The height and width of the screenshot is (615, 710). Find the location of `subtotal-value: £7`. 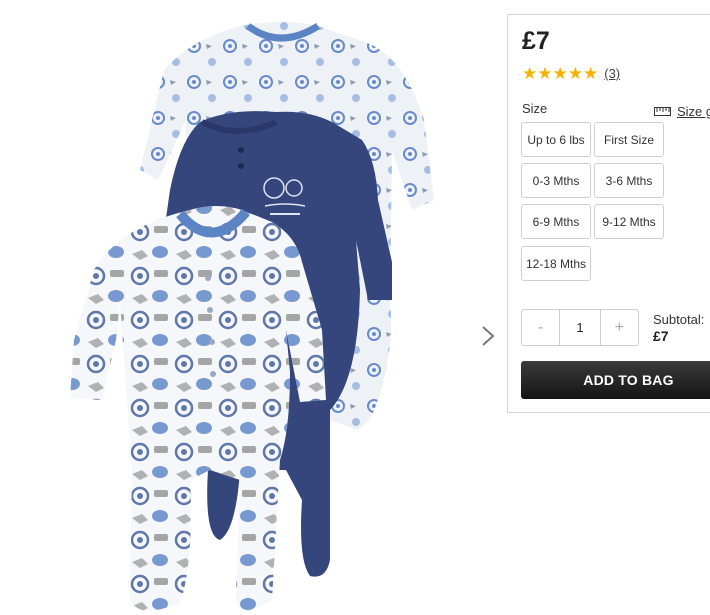

subtotal-value: £7 is located at coordinates (661, 336).